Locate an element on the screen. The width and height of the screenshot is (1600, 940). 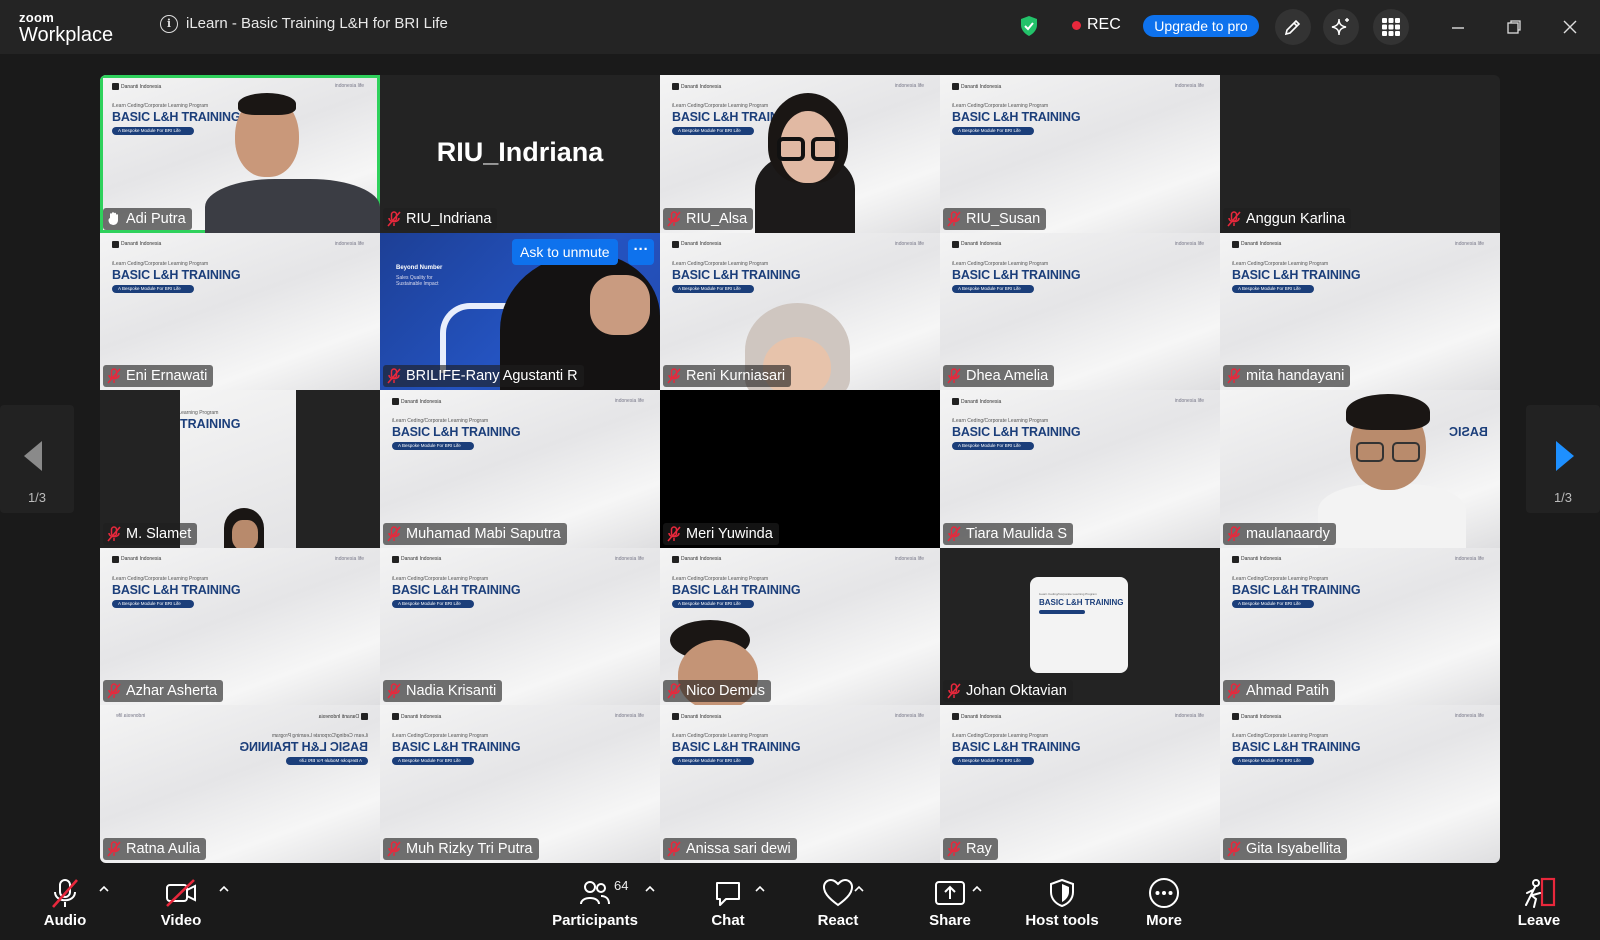
next-page-button: 1/3 is located at coordinates (1563, 459).